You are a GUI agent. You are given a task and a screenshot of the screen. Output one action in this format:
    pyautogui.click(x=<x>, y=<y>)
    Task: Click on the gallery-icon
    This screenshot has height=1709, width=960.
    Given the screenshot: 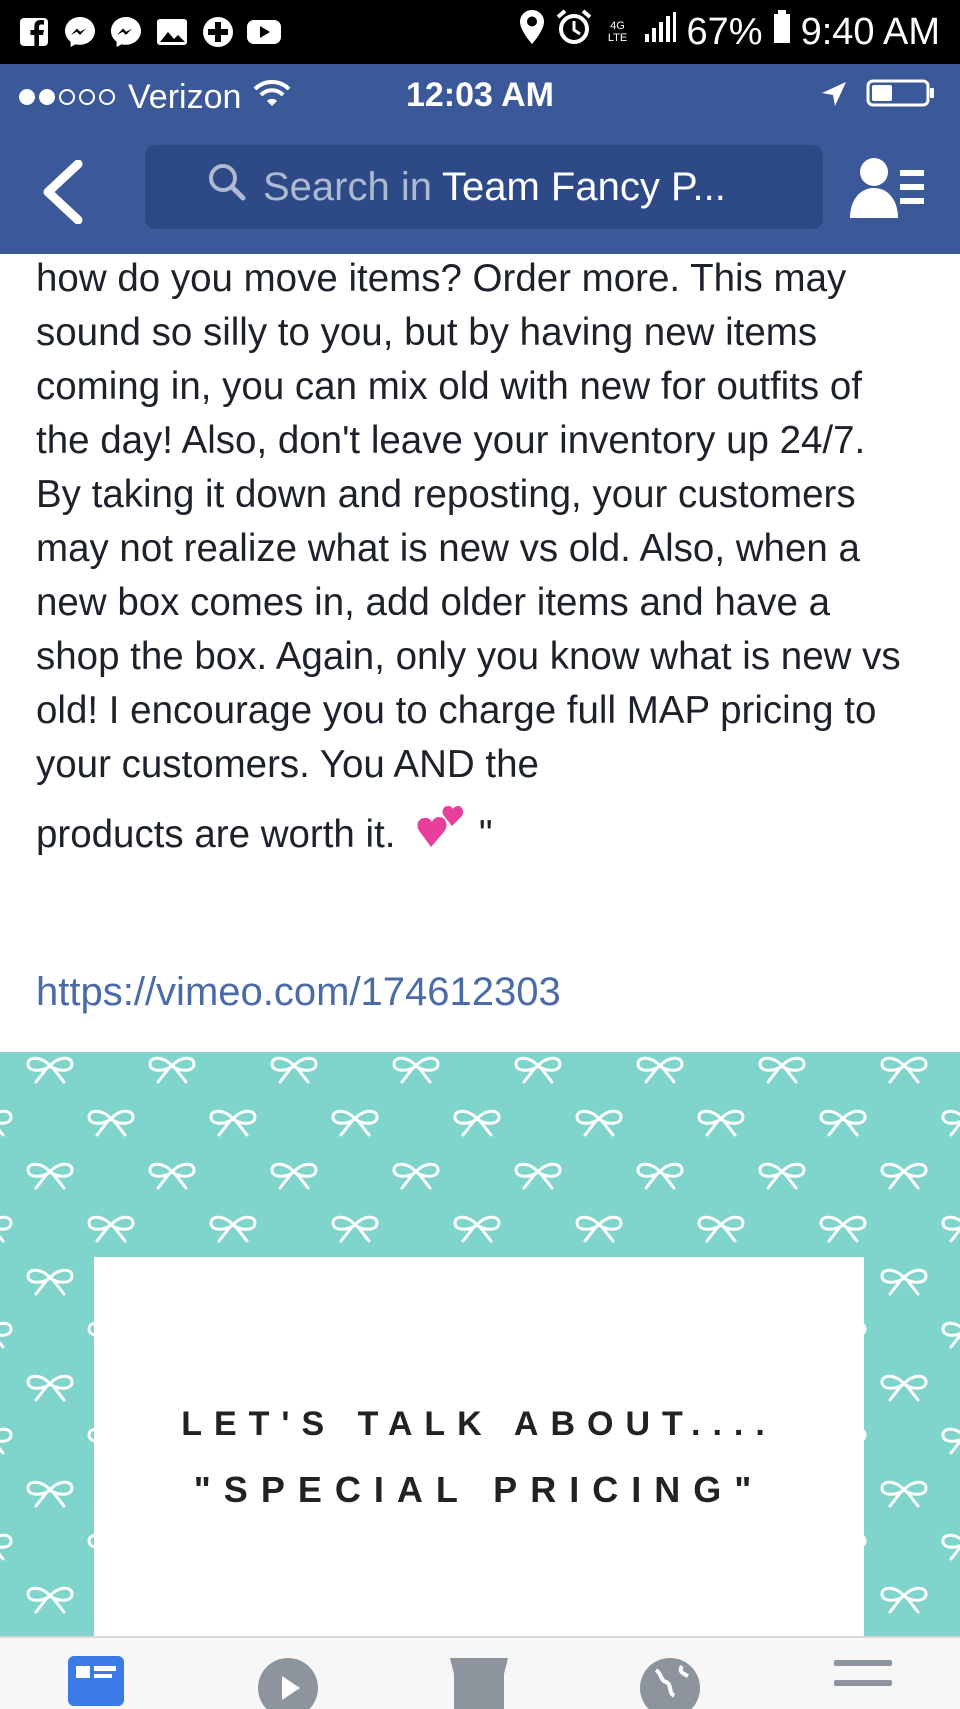 What is the action you would take?
    pyautogui.click(x=172, y=32)
    